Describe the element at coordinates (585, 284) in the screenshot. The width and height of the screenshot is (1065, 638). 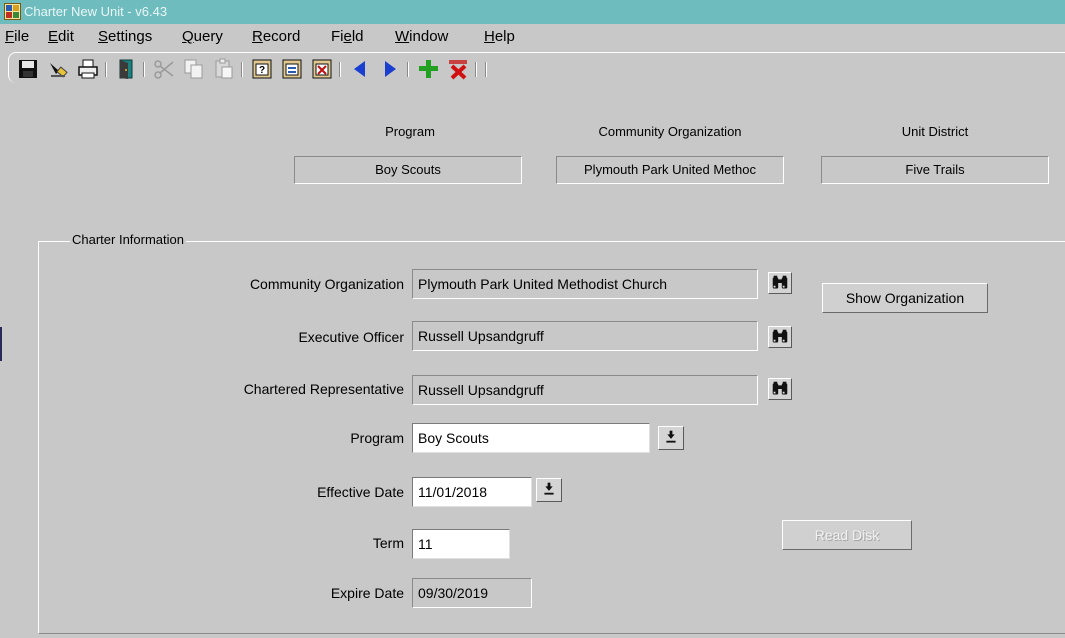
I see `community-org-field: Plymouth Park United Methodist Church` at that location.